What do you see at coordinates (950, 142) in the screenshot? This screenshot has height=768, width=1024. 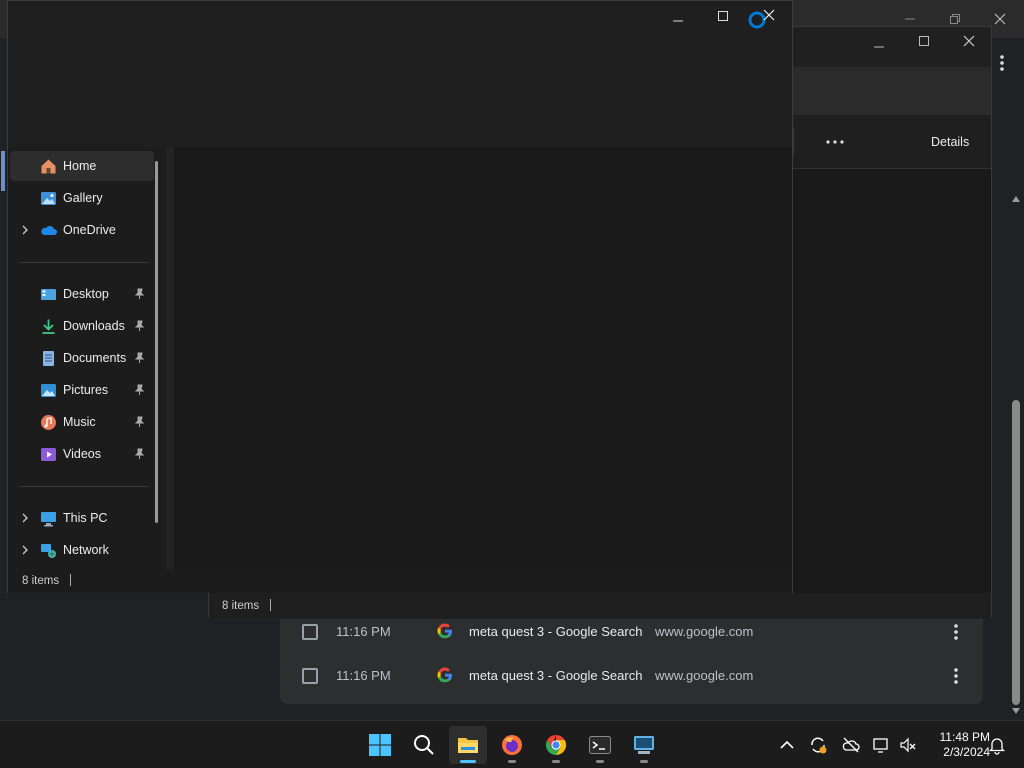 I see `details-button: Details` at bounding box center [950, 142].